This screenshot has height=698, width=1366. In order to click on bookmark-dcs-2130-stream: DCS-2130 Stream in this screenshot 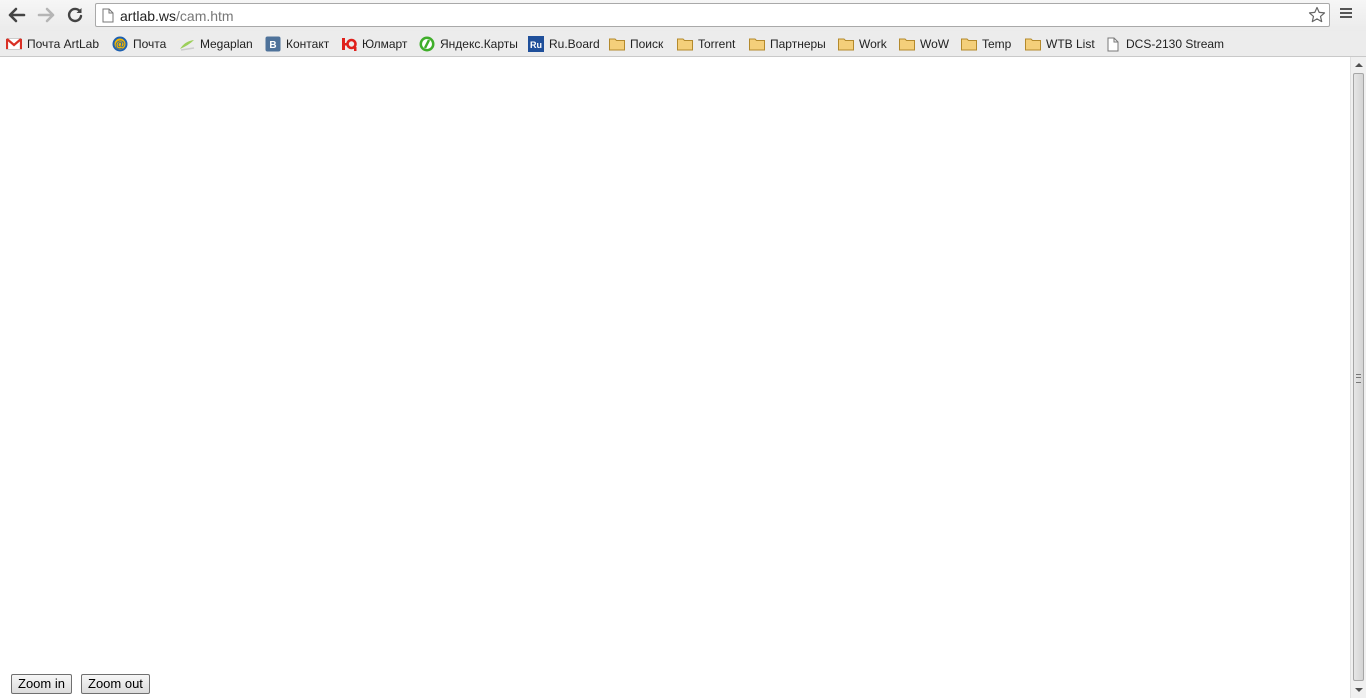, I will do `click(1164, 44)`.